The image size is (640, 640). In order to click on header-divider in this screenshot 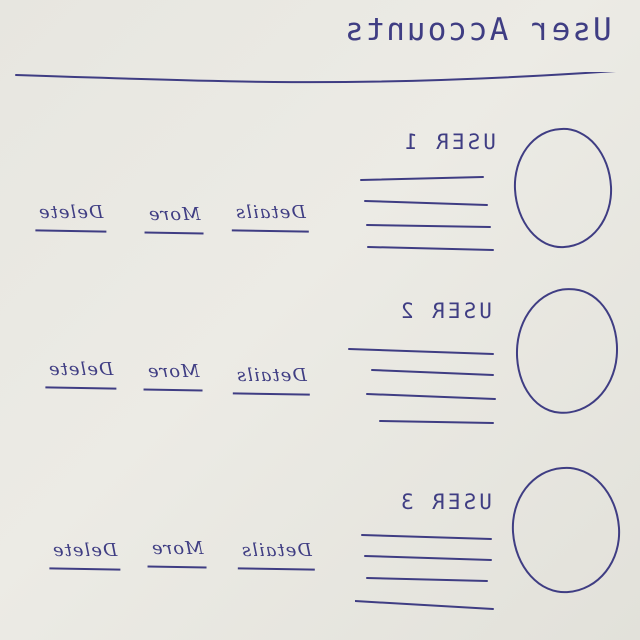, I will do `click(316, 78)`.